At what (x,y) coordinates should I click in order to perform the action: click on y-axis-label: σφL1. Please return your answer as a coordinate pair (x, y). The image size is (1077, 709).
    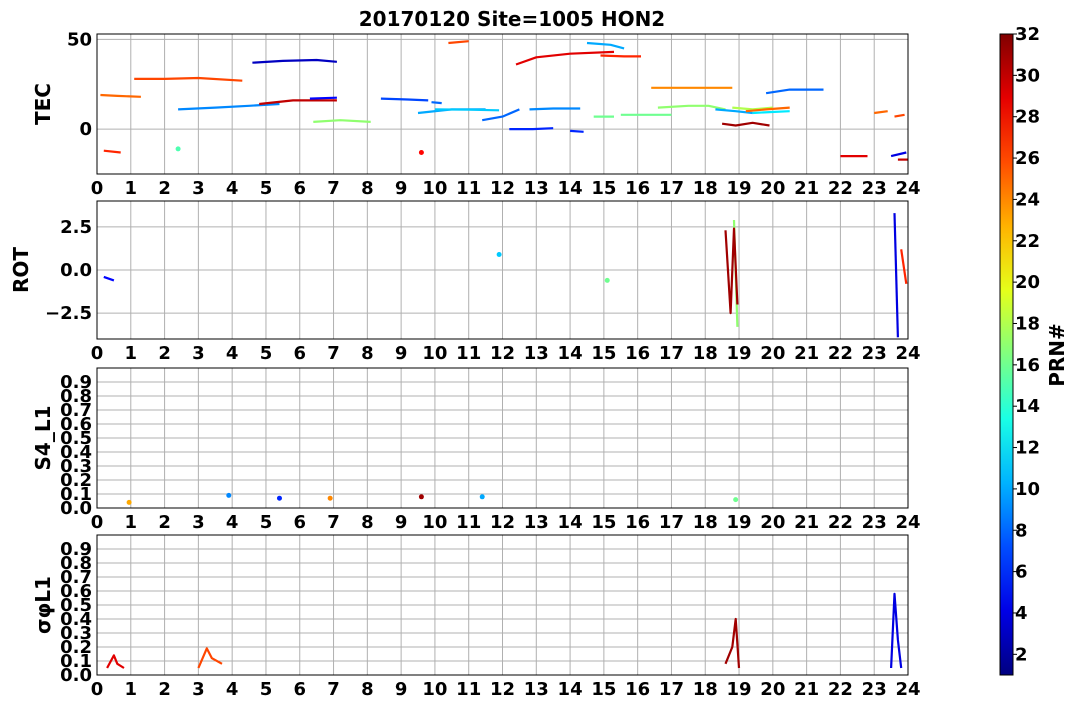
    Looking at the image, I should click on (43, 605).